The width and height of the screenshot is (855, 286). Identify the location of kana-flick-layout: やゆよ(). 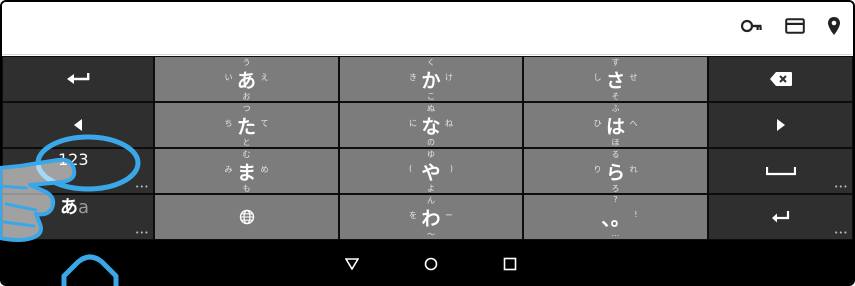
(431, 171).